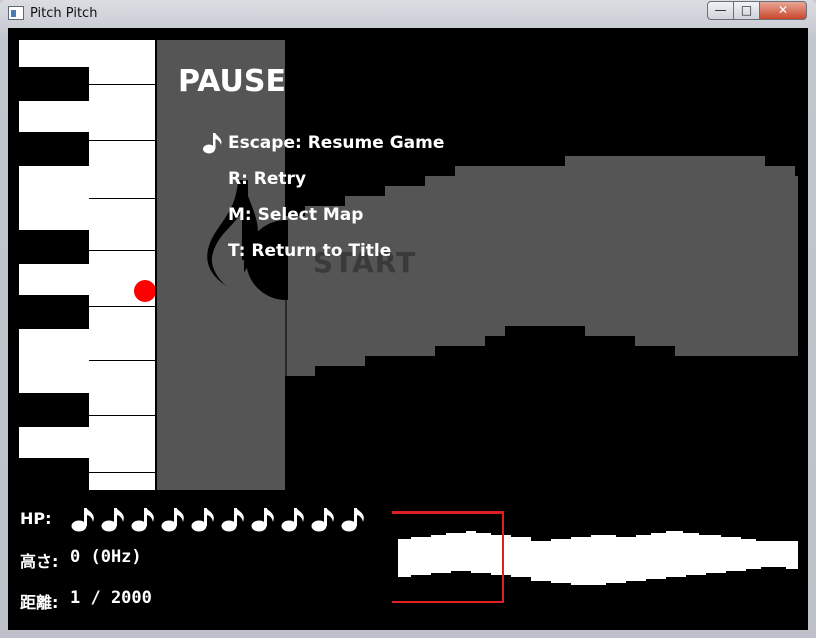 The height and width of the screenshot is (638, 816). I want to click on pitch-value: 0 (0Hz), so click(106, 557).